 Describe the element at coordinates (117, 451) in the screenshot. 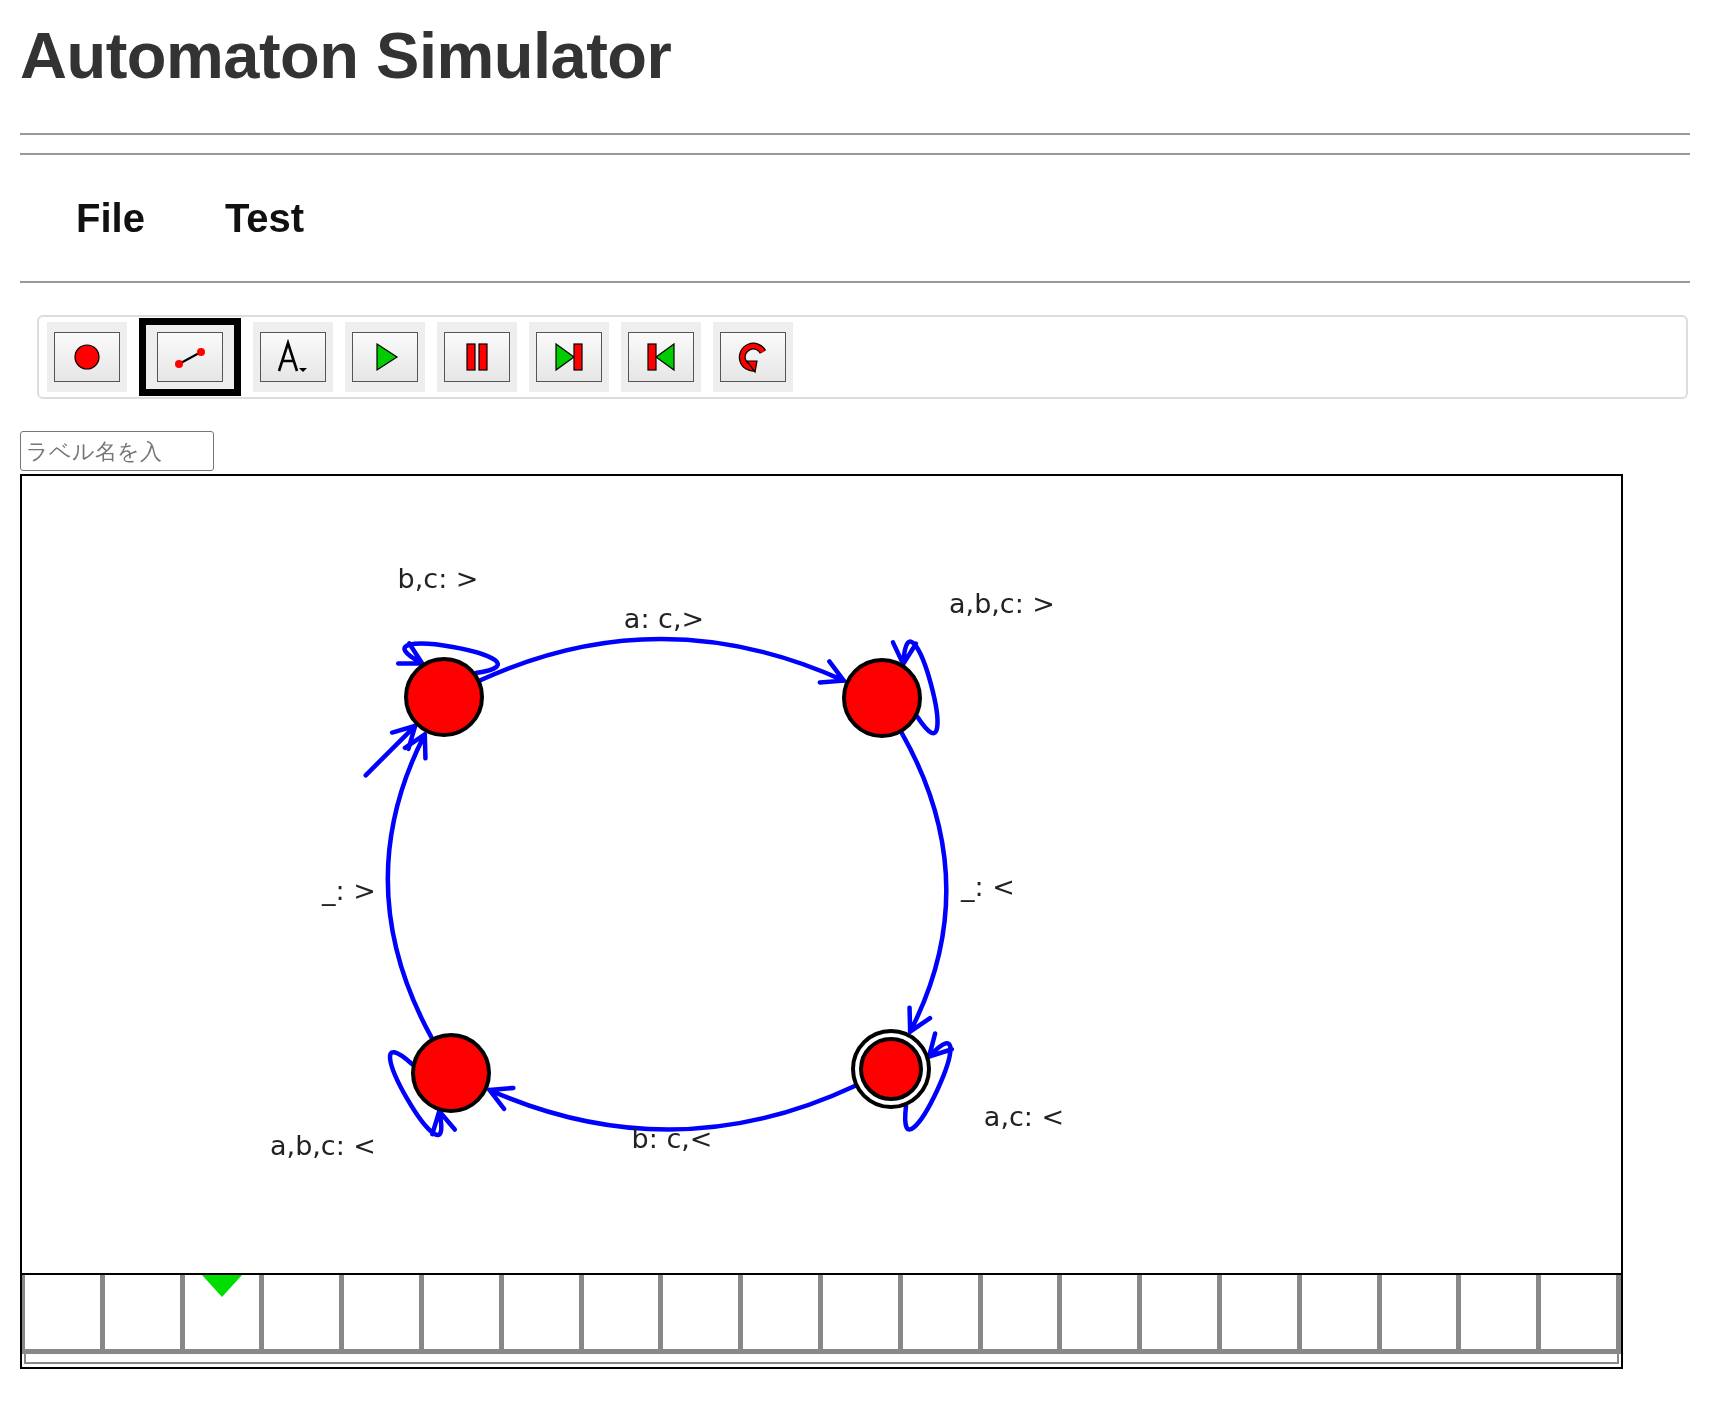

I see `label-input-field: ラベル名を入` at that location.